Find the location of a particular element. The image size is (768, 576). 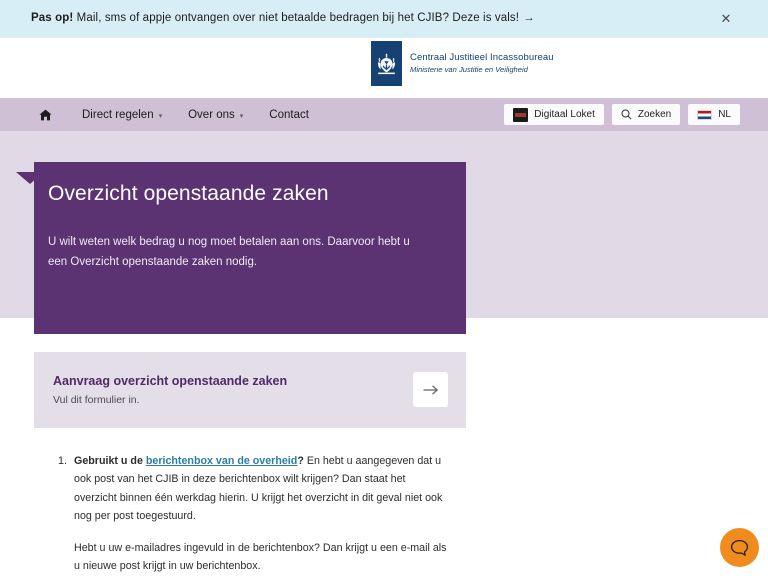

nav-item-direct-regelen: Direct regelen ▾ is located at coordinates (122, 114).